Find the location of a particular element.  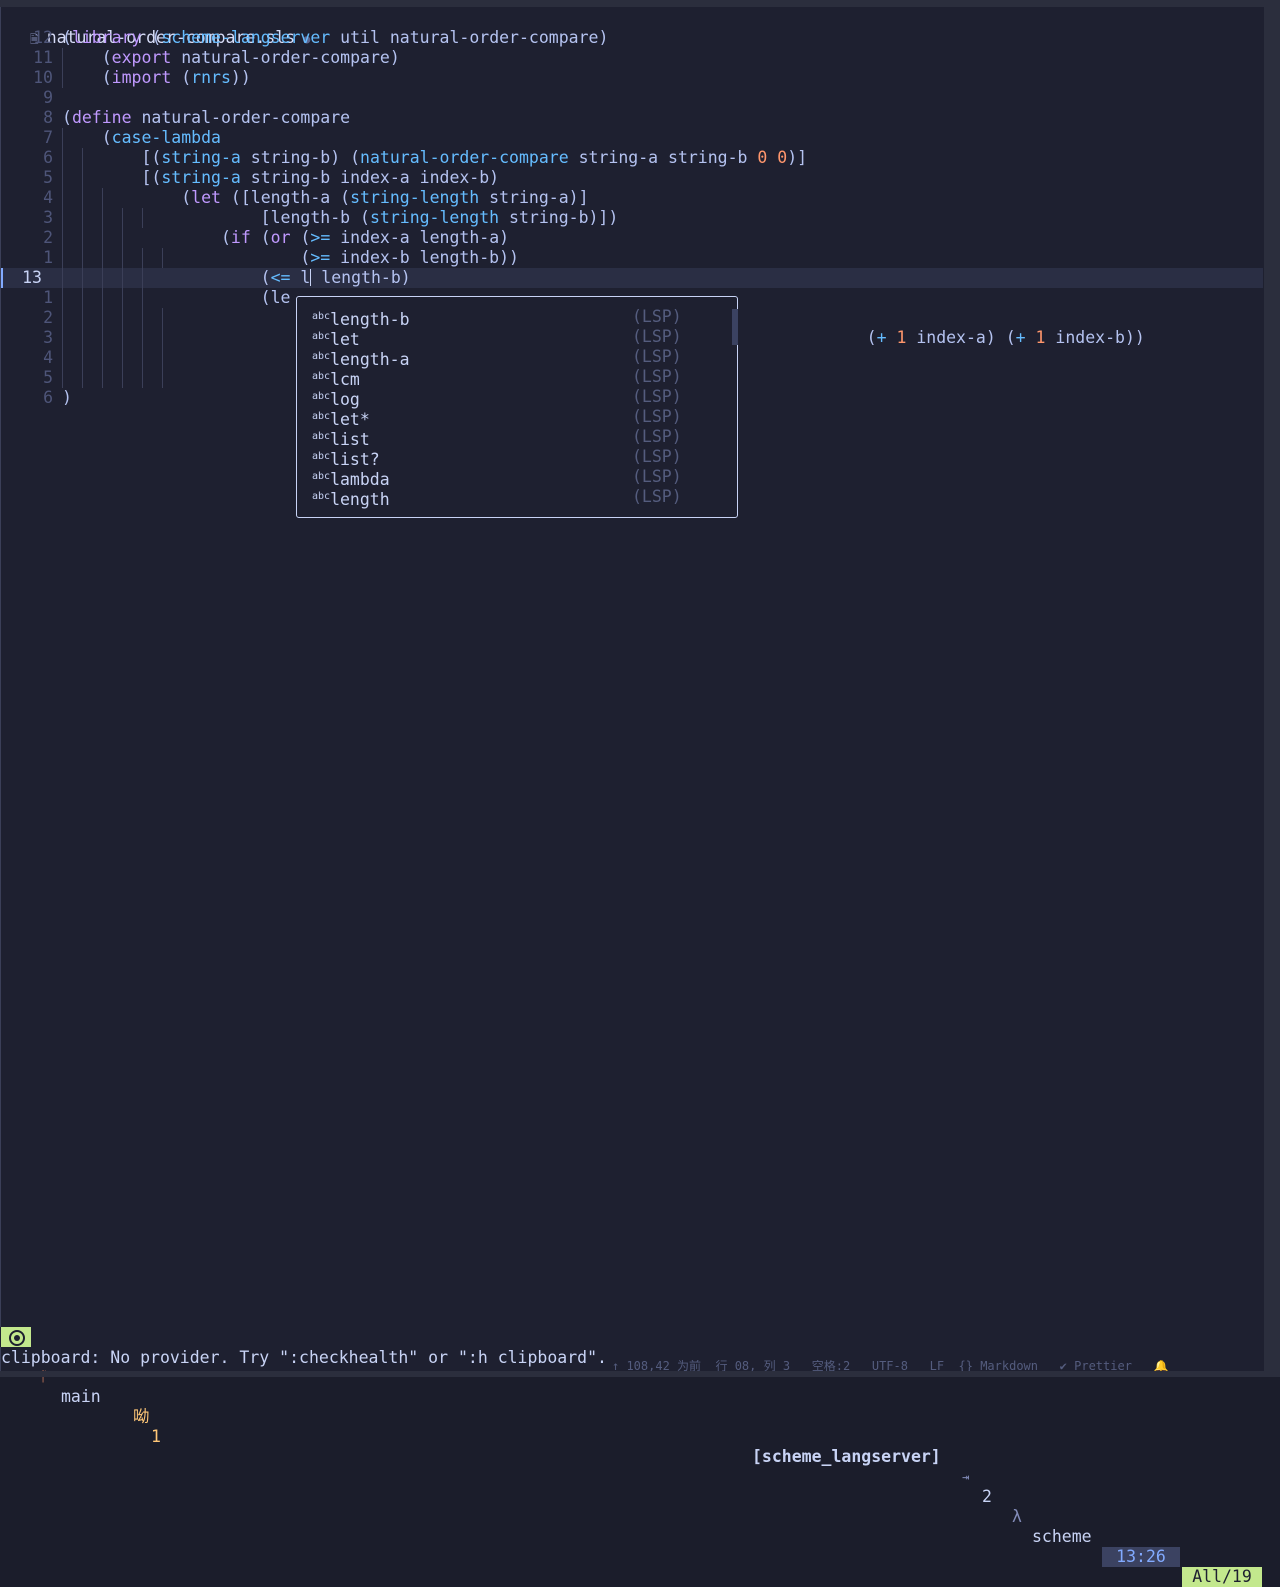

code-token: )) is located at coordinates (240, 77).